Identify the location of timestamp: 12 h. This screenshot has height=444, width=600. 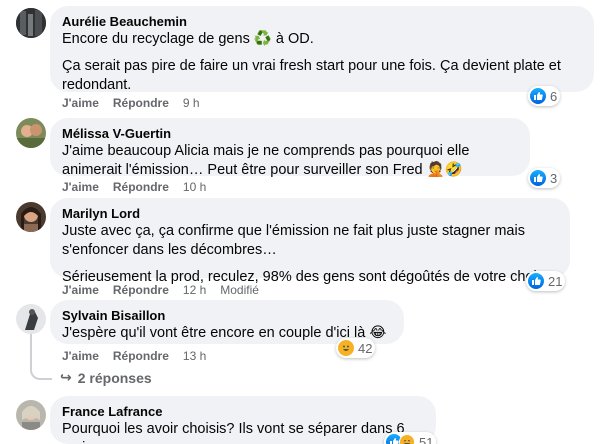
(194, 290).